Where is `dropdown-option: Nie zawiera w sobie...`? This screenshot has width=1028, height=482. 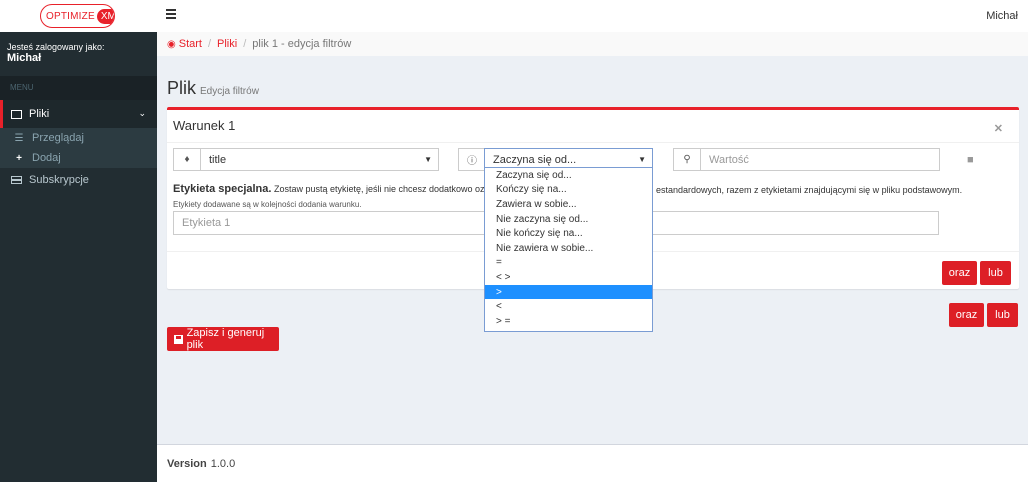
dropdown-option: Nie zawiera w sobie... is located at coordinates (568, 248).